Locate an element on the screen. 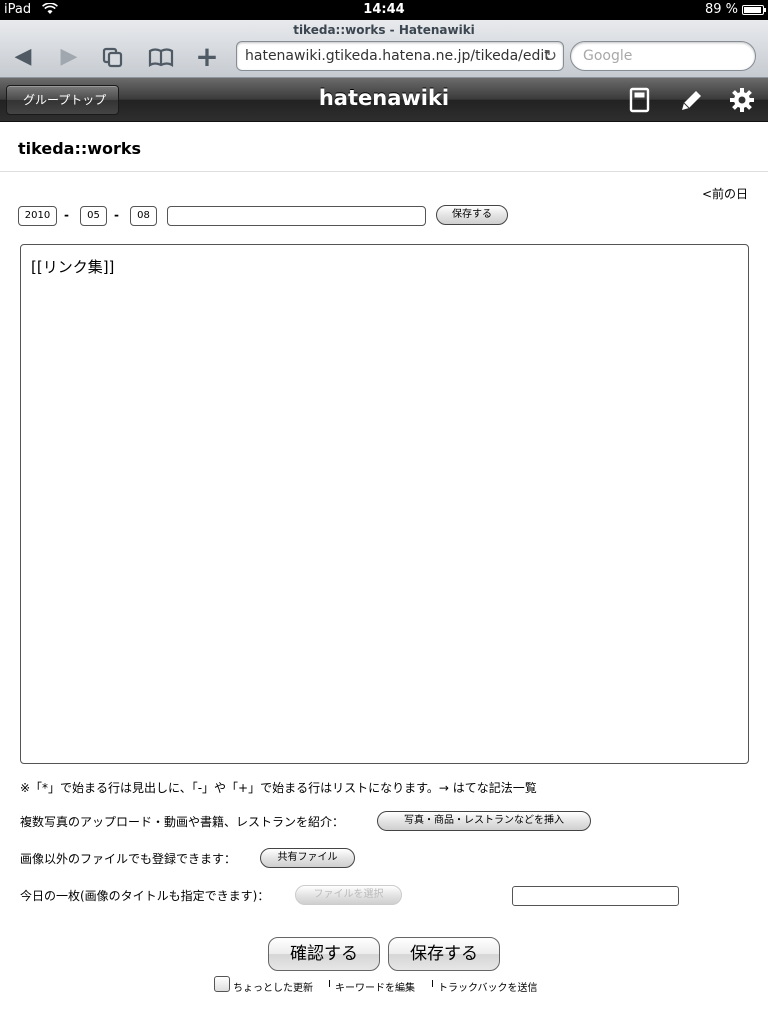 The width and height of the screenshot is (768, 1024). clock: 14:44 is located at coordinates (384, 9).